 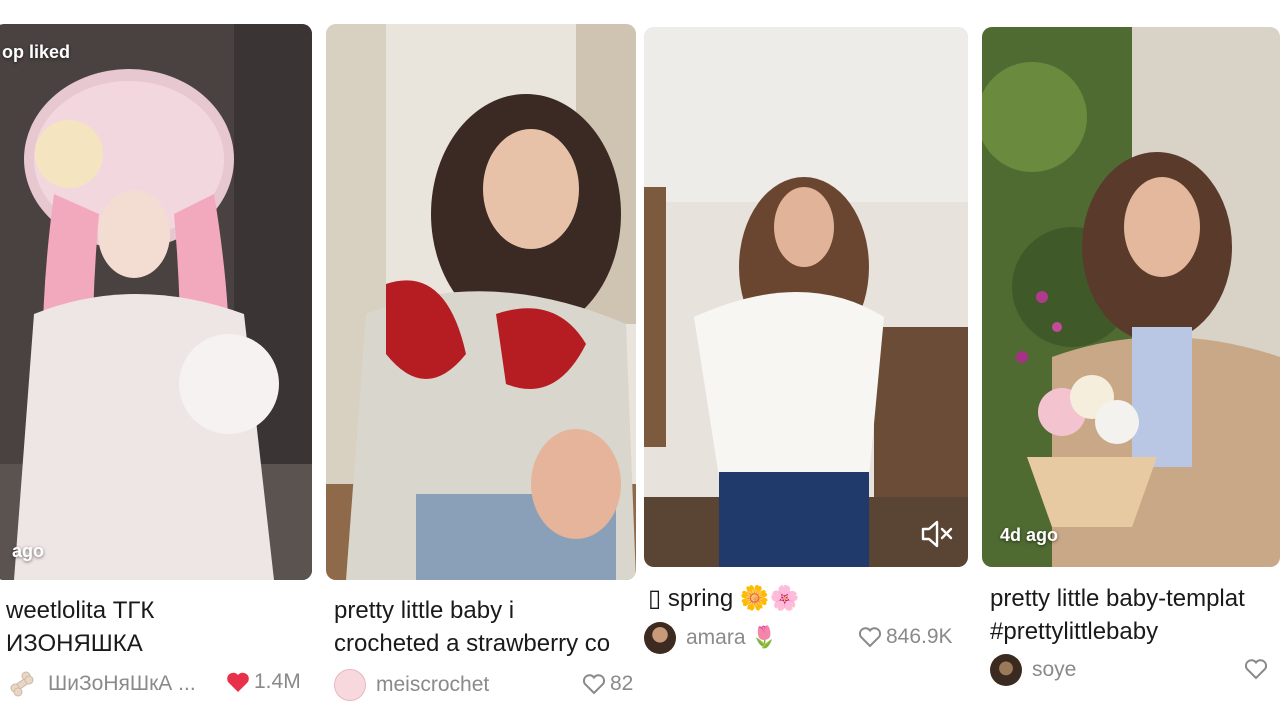 I want to click on caption-line: ▯ spring 🌼🌸, so click(x=724, y=598).